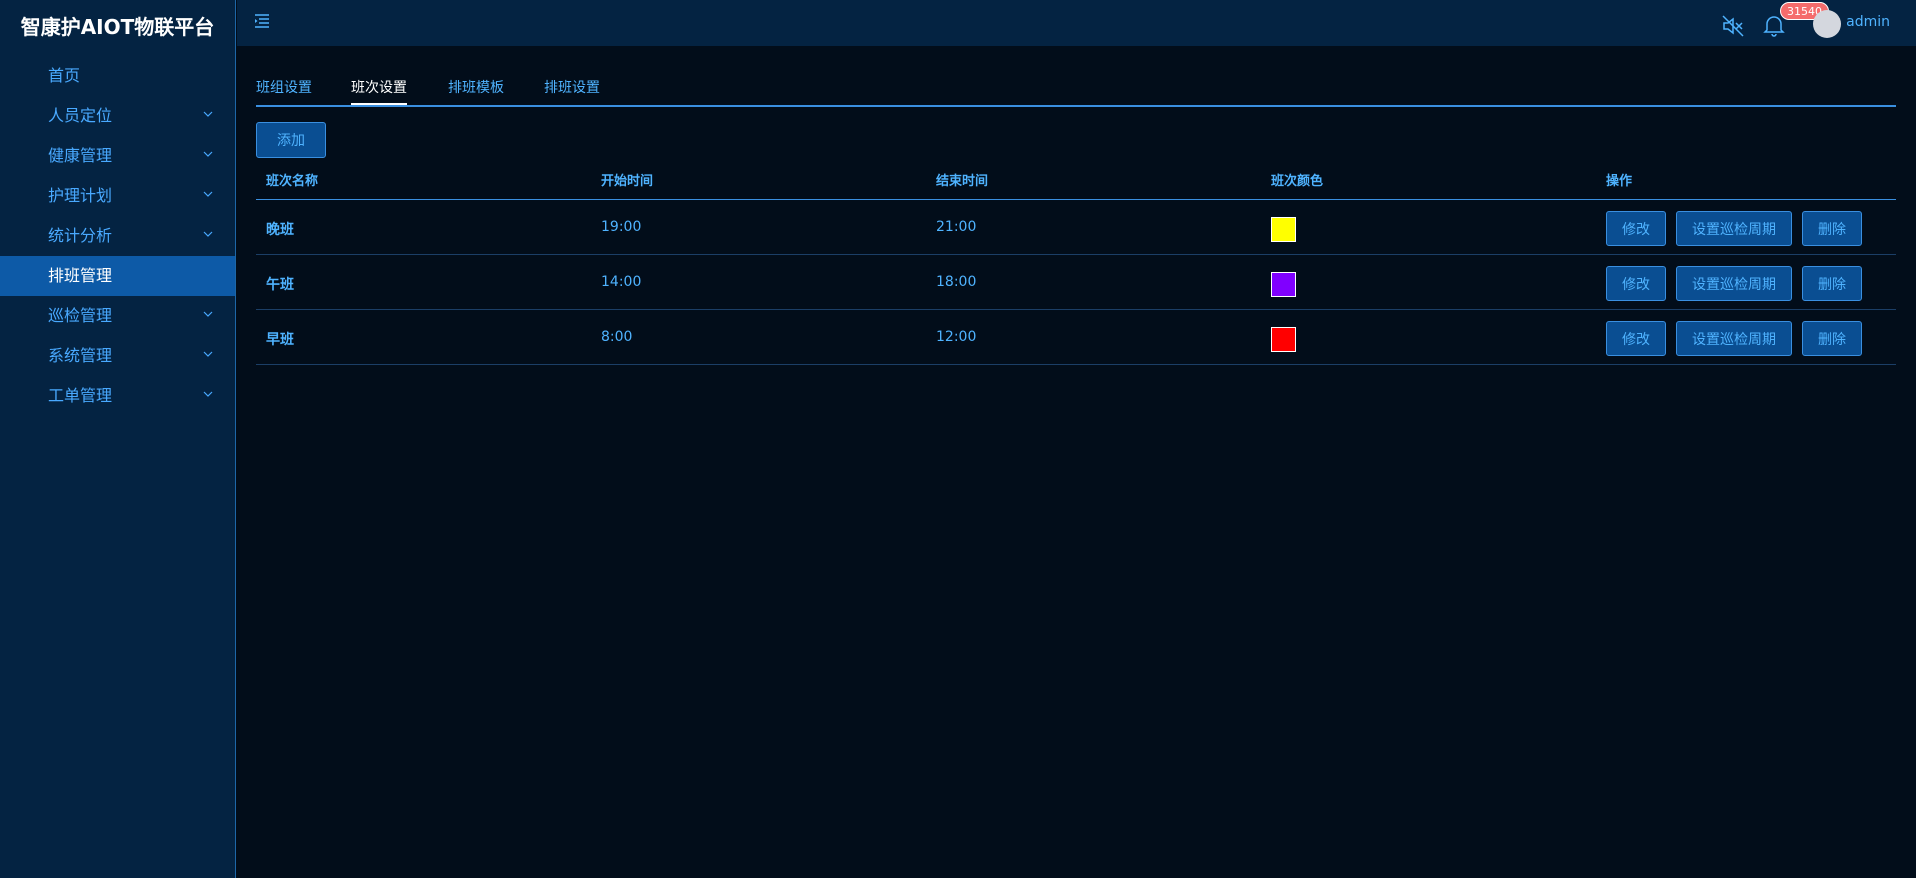  Describe the element at coordinates (379, 91) in the screenshot. I see `tab-shift-settings: 班次设置` at that location.